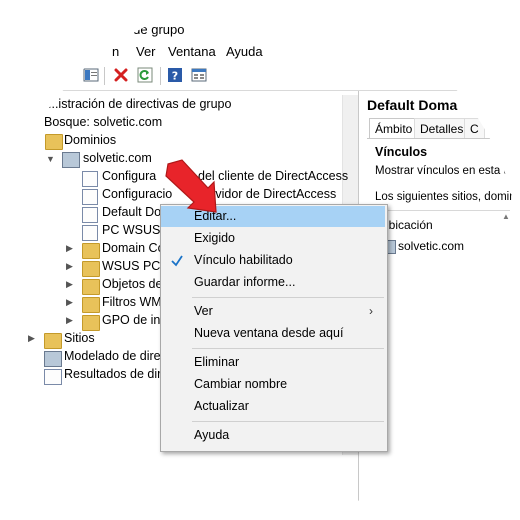 This screenshot has width=520, height=520. I want to click on collapse-arrow-icon: ▼, so click(50, 159).